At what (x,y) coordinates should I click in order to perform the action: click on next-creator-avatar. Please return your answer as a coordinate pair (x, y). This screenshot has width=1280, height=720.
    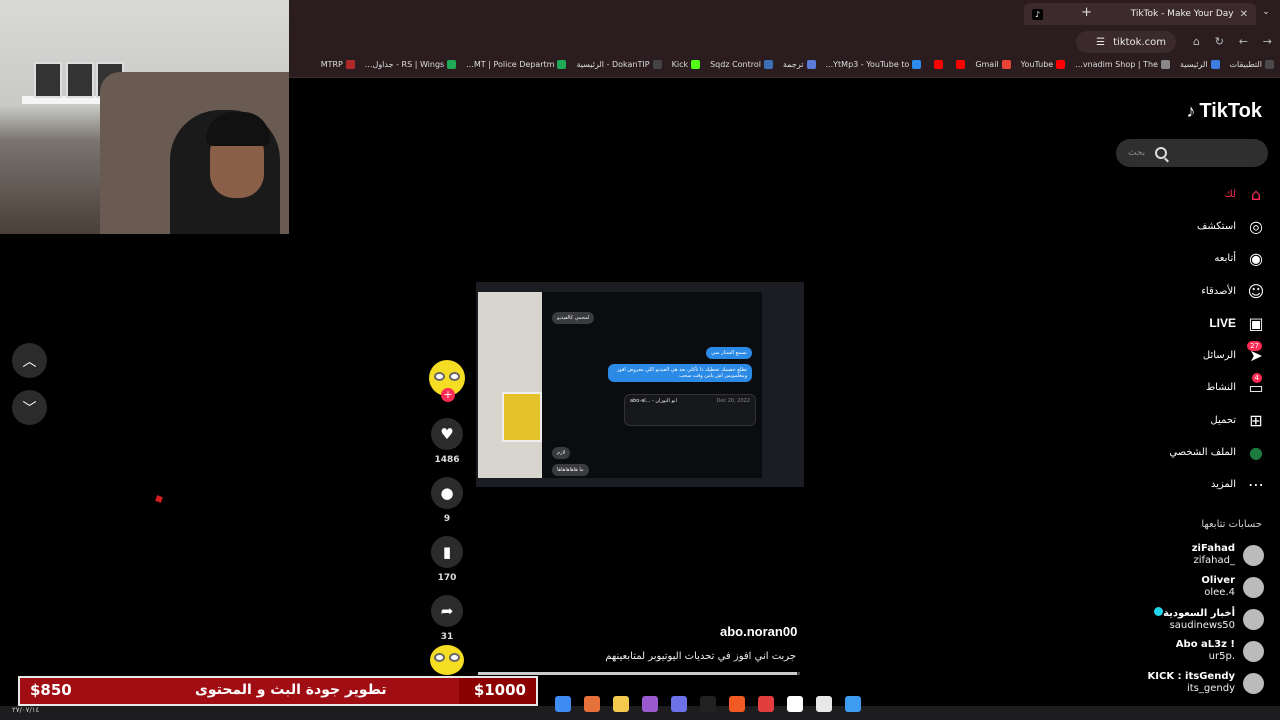
    Looking at the image, I should click on (447, 660).